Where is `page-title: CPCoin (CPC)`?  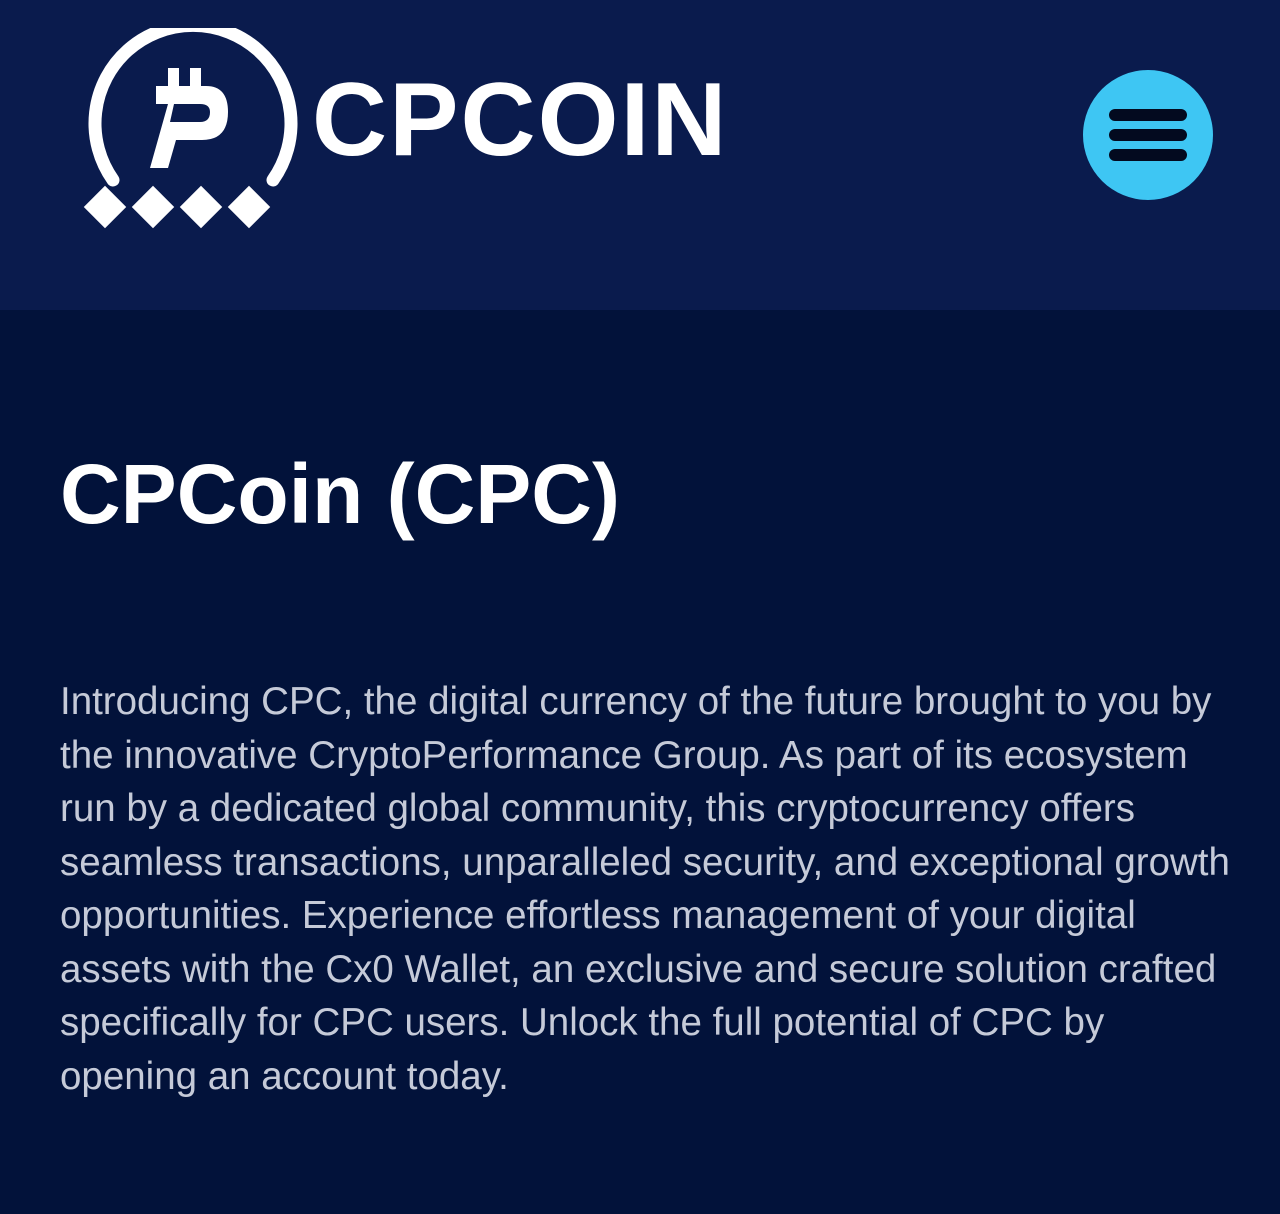 page-title: CPCoin (CPC) is located at coordinates (340, 494).